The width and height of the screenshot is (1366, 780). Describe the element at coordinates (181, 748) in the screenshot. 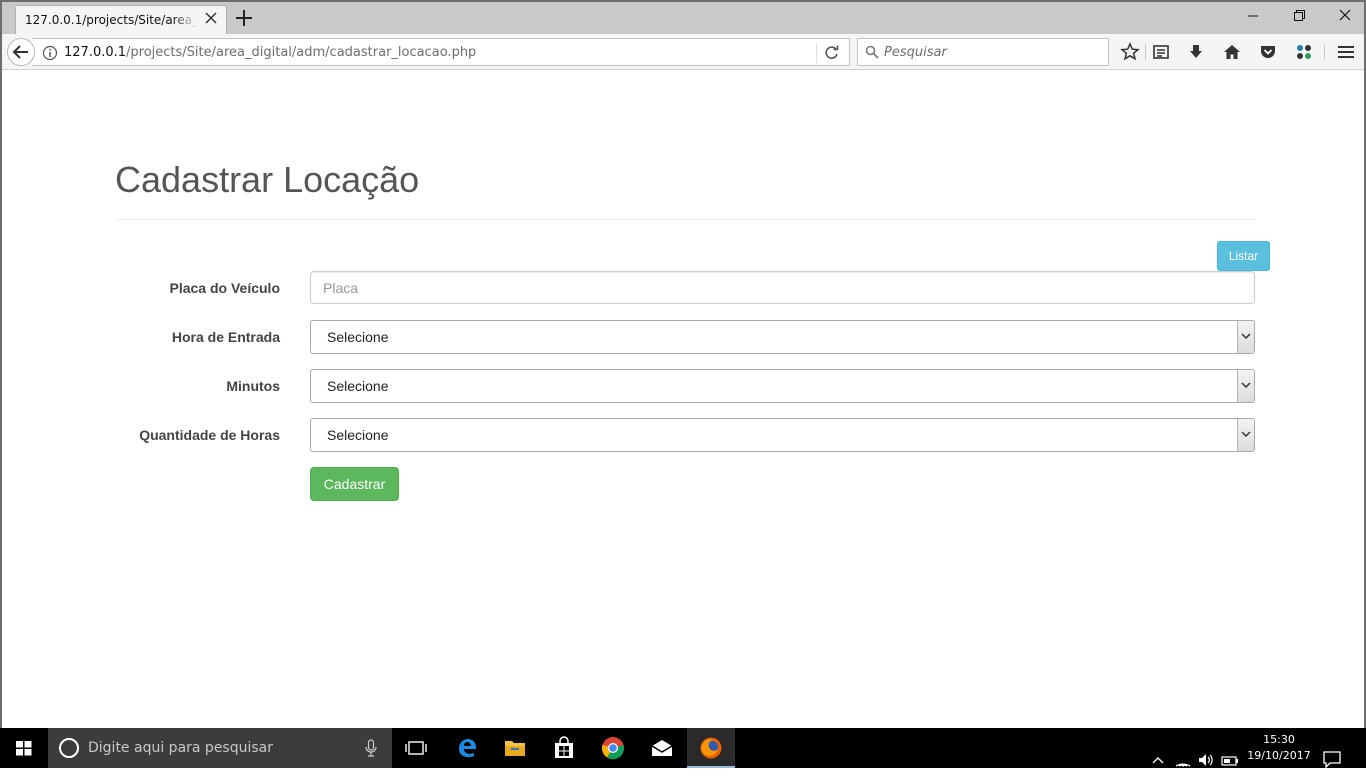

I see `taskbar-search-placeholder: Digite aqui para pesquisar` at that location.